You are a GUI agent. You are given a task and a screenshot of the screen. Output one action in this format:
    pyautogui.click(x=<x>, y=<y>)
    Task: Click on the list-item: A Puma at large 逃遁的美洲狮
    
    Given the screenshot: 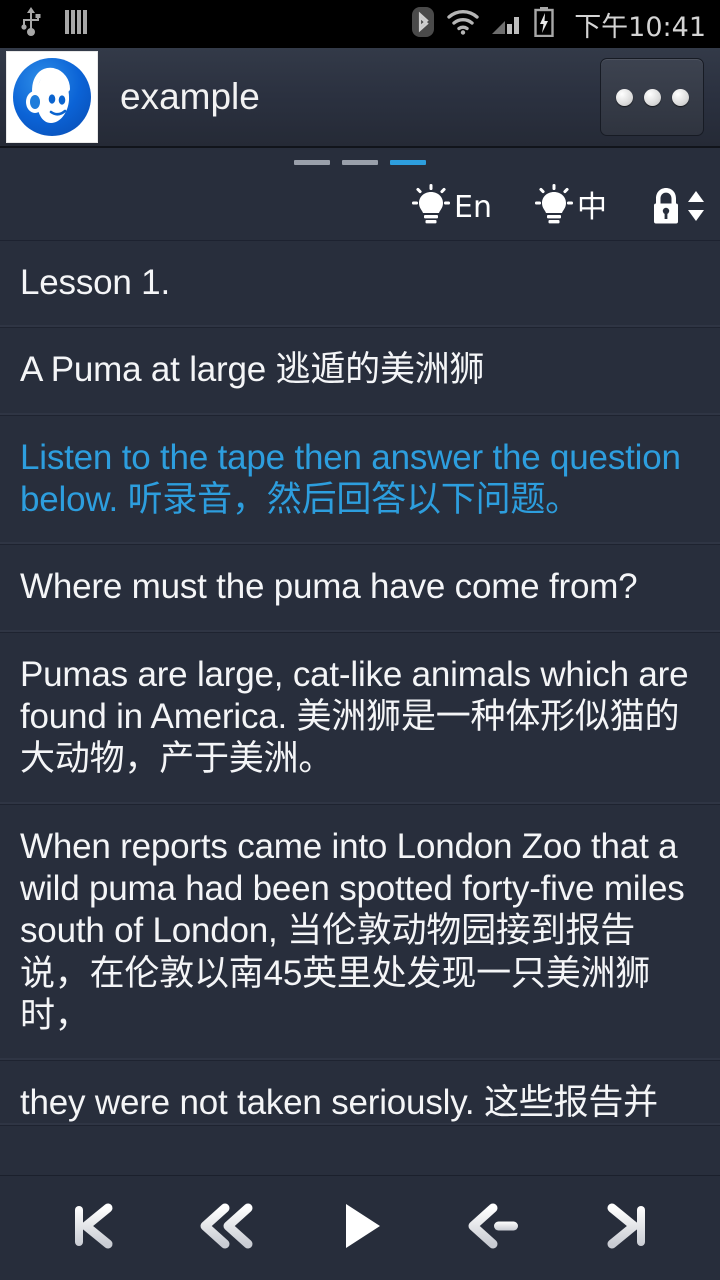 What is the action you would take?
    pyautogui.click(x=360, y=372)
    